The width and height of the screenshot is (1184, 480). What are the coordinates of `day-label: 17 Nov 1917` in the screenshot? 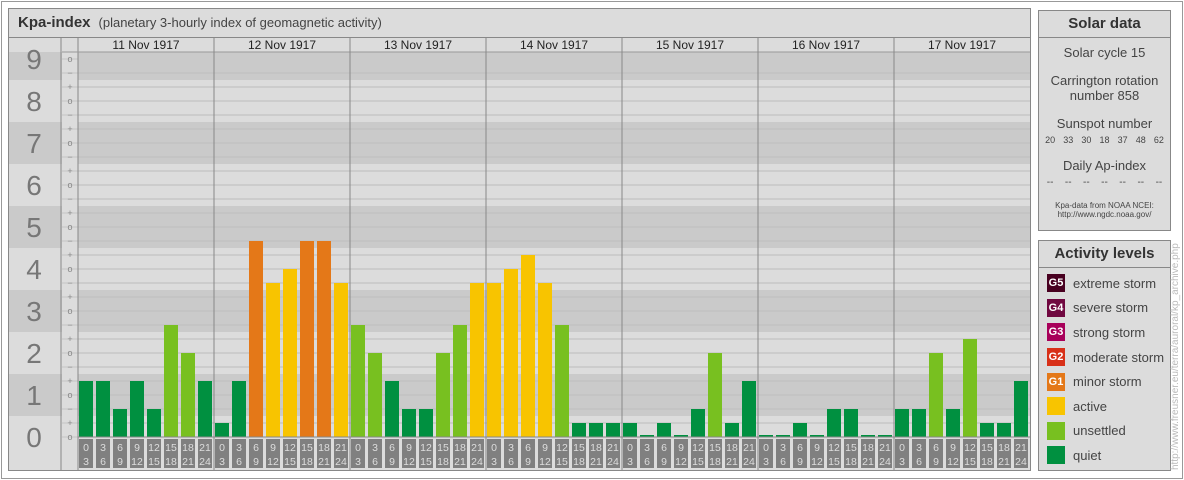 It's located at (962, 45).